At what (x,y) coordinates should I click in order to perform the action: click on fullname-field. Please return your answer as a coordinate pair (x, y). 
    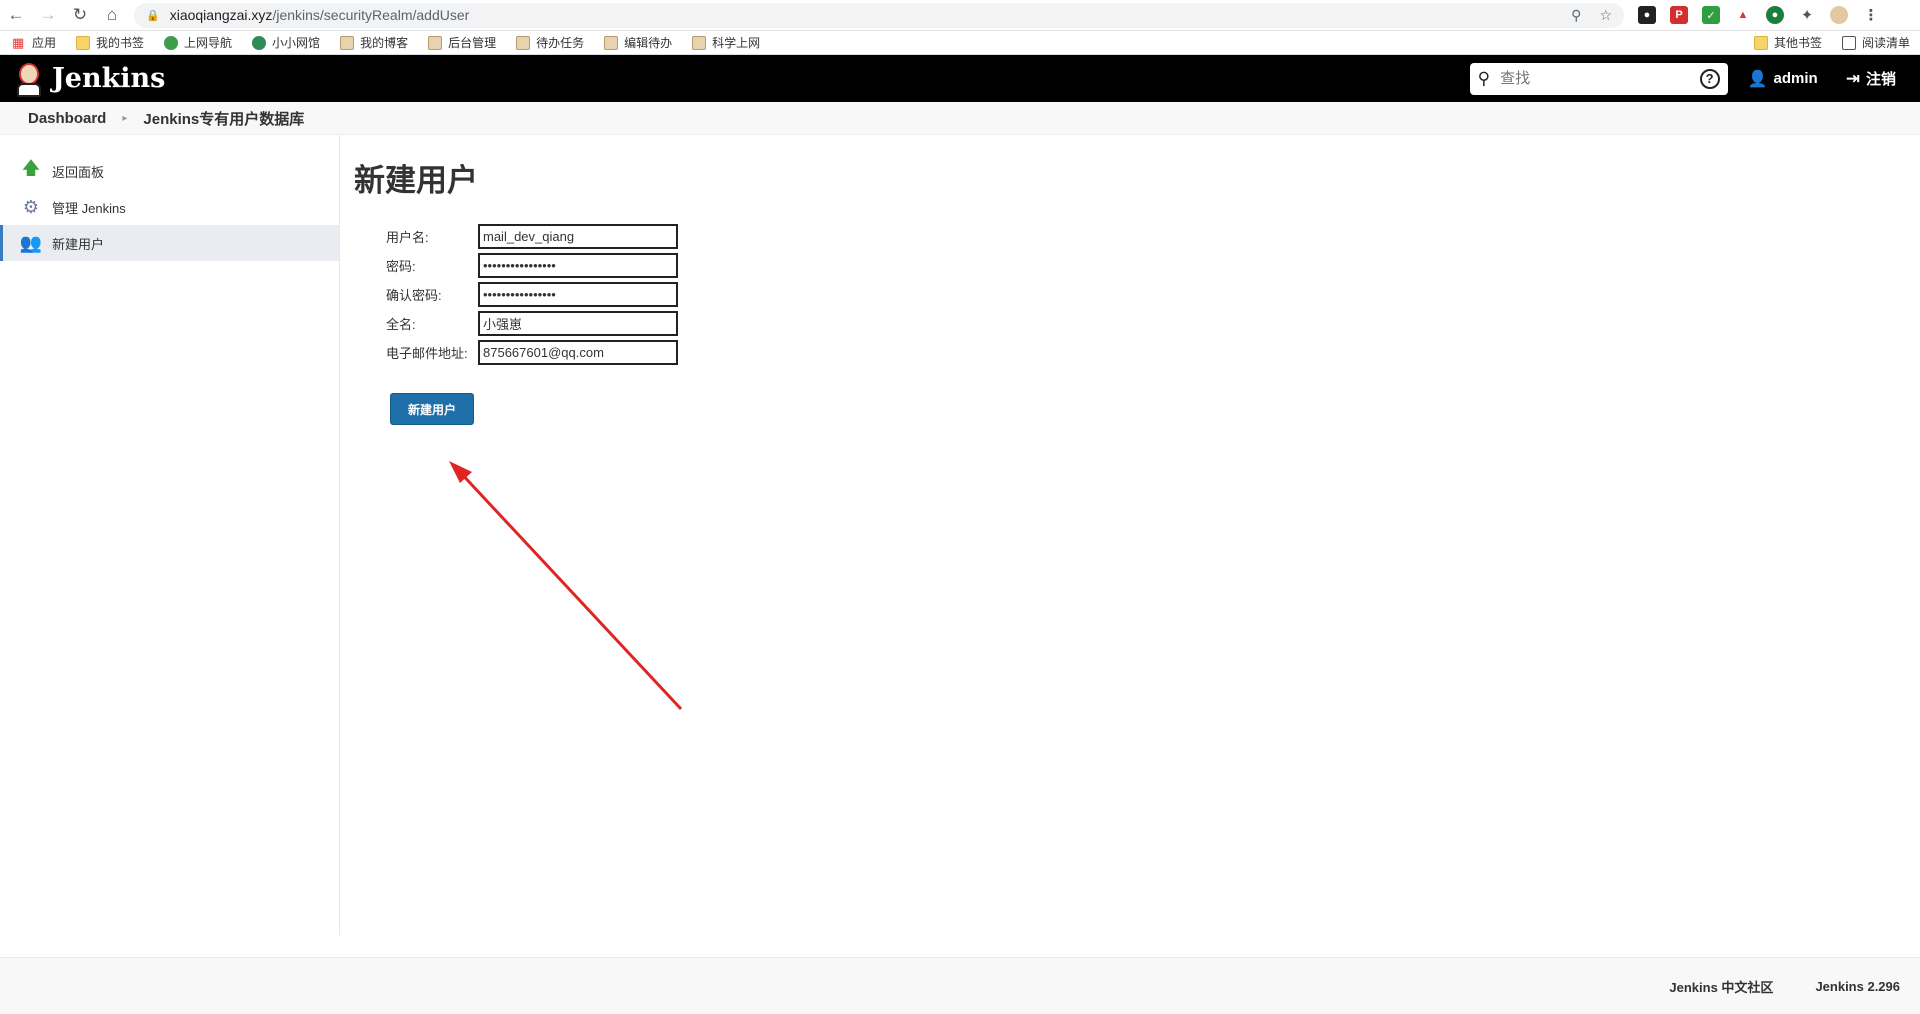
    Looking at the image, I should click on (578, 323).